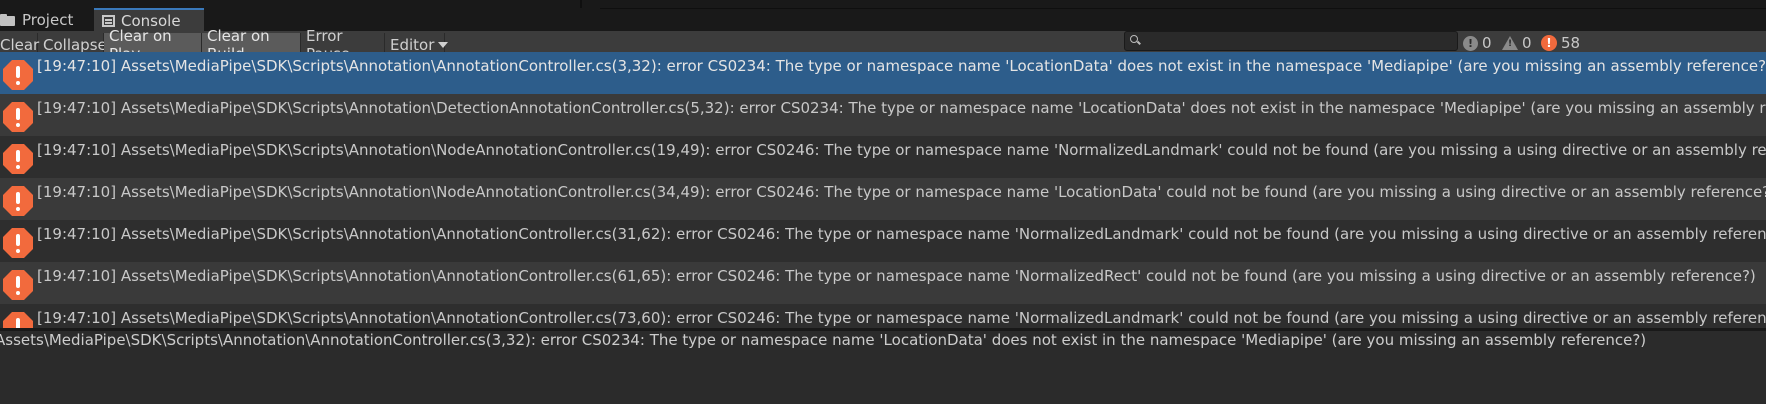  Describe the element at coordinates (108, 20) in the screenshot. I see `console-icon` at that location.